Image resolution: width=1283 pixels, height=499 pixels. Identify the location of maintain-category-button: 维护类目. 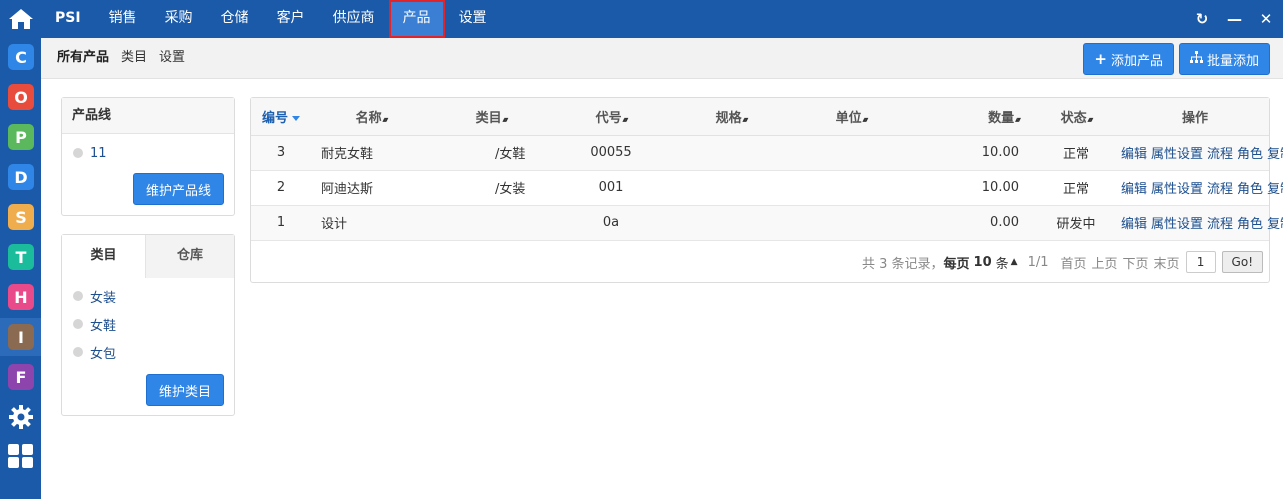
(185, 390).